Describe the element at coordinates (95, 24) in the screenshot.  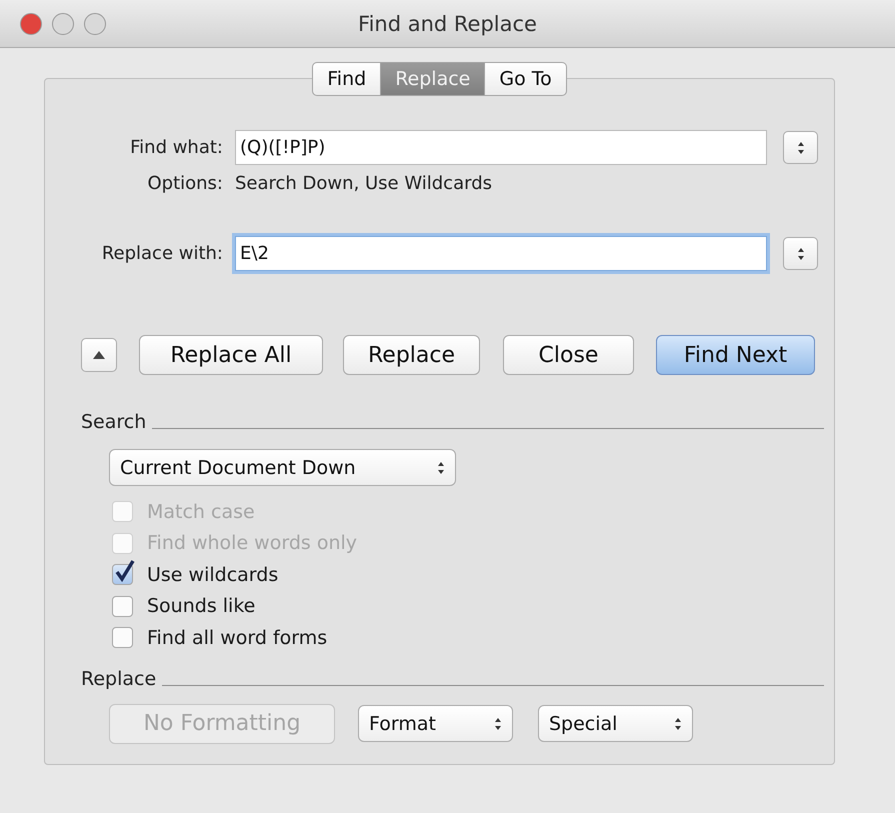
I see `zoom-window-button` at that location.